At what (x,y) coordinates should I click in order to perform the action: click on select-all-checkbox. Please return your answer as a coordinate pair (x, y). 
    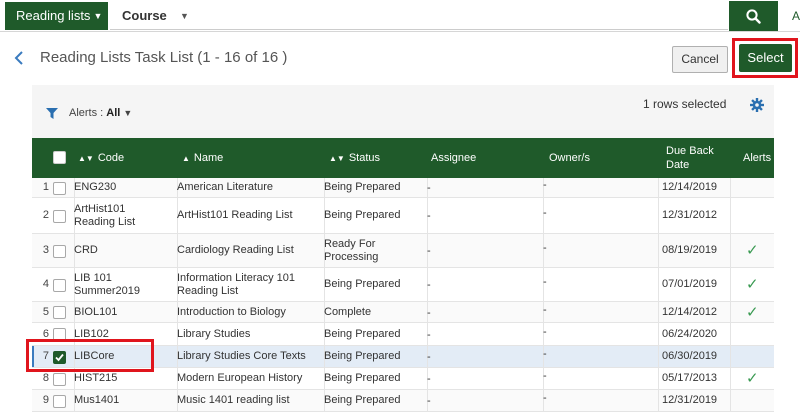
    Looking at the image, I should click on (59, 157).